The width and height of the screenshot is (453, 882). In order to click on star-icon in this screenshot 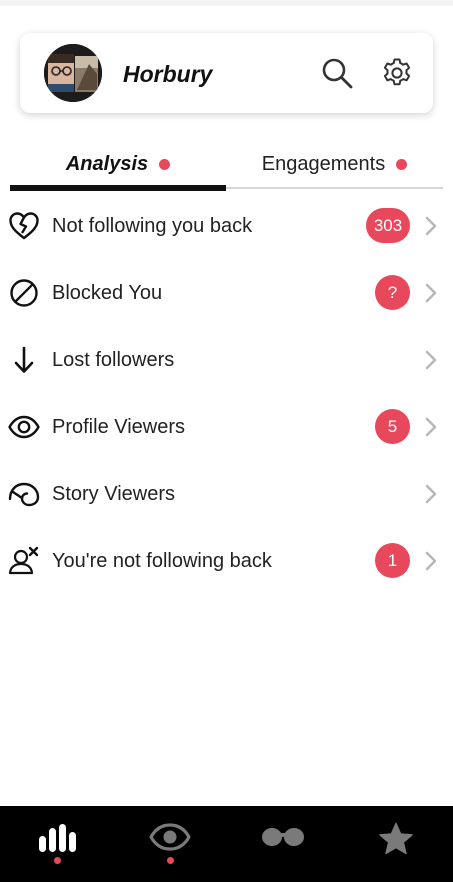, I will do `click(396, 839)`.